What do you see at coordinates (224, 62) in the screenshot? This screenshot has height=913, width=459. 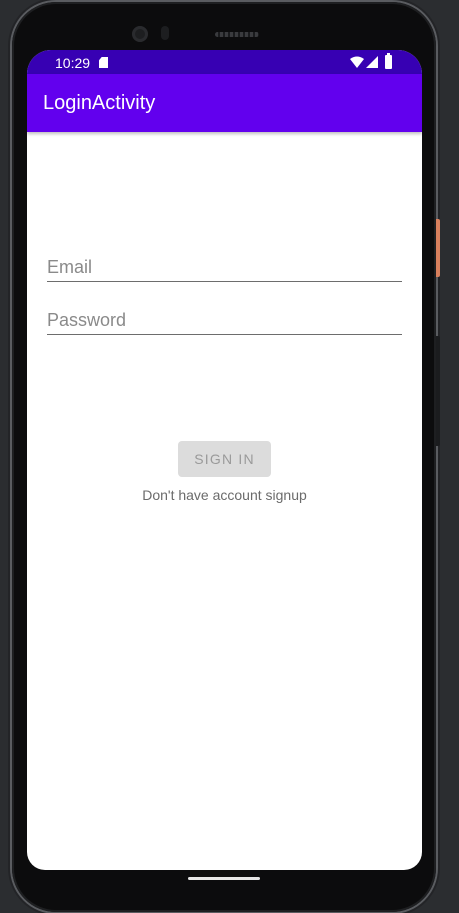 I see `status-bar: 10:29` at bounding box center [224, 62].